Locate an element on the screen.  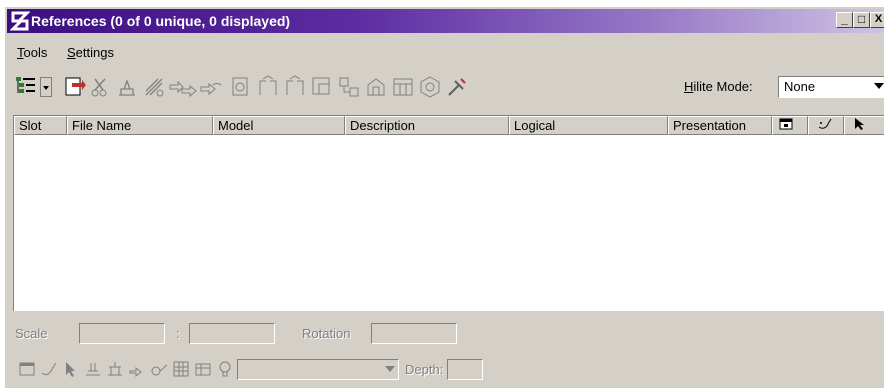
clip-back-icon is located at coordinates (430, 87).